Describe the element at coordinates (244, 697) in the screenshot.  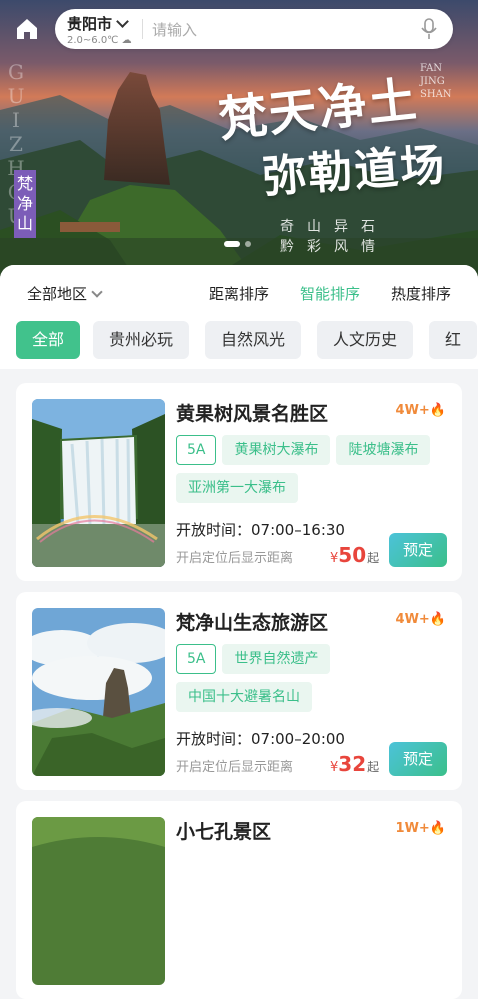
I see `spot-tag: 中国十大避暑名山` at that location.